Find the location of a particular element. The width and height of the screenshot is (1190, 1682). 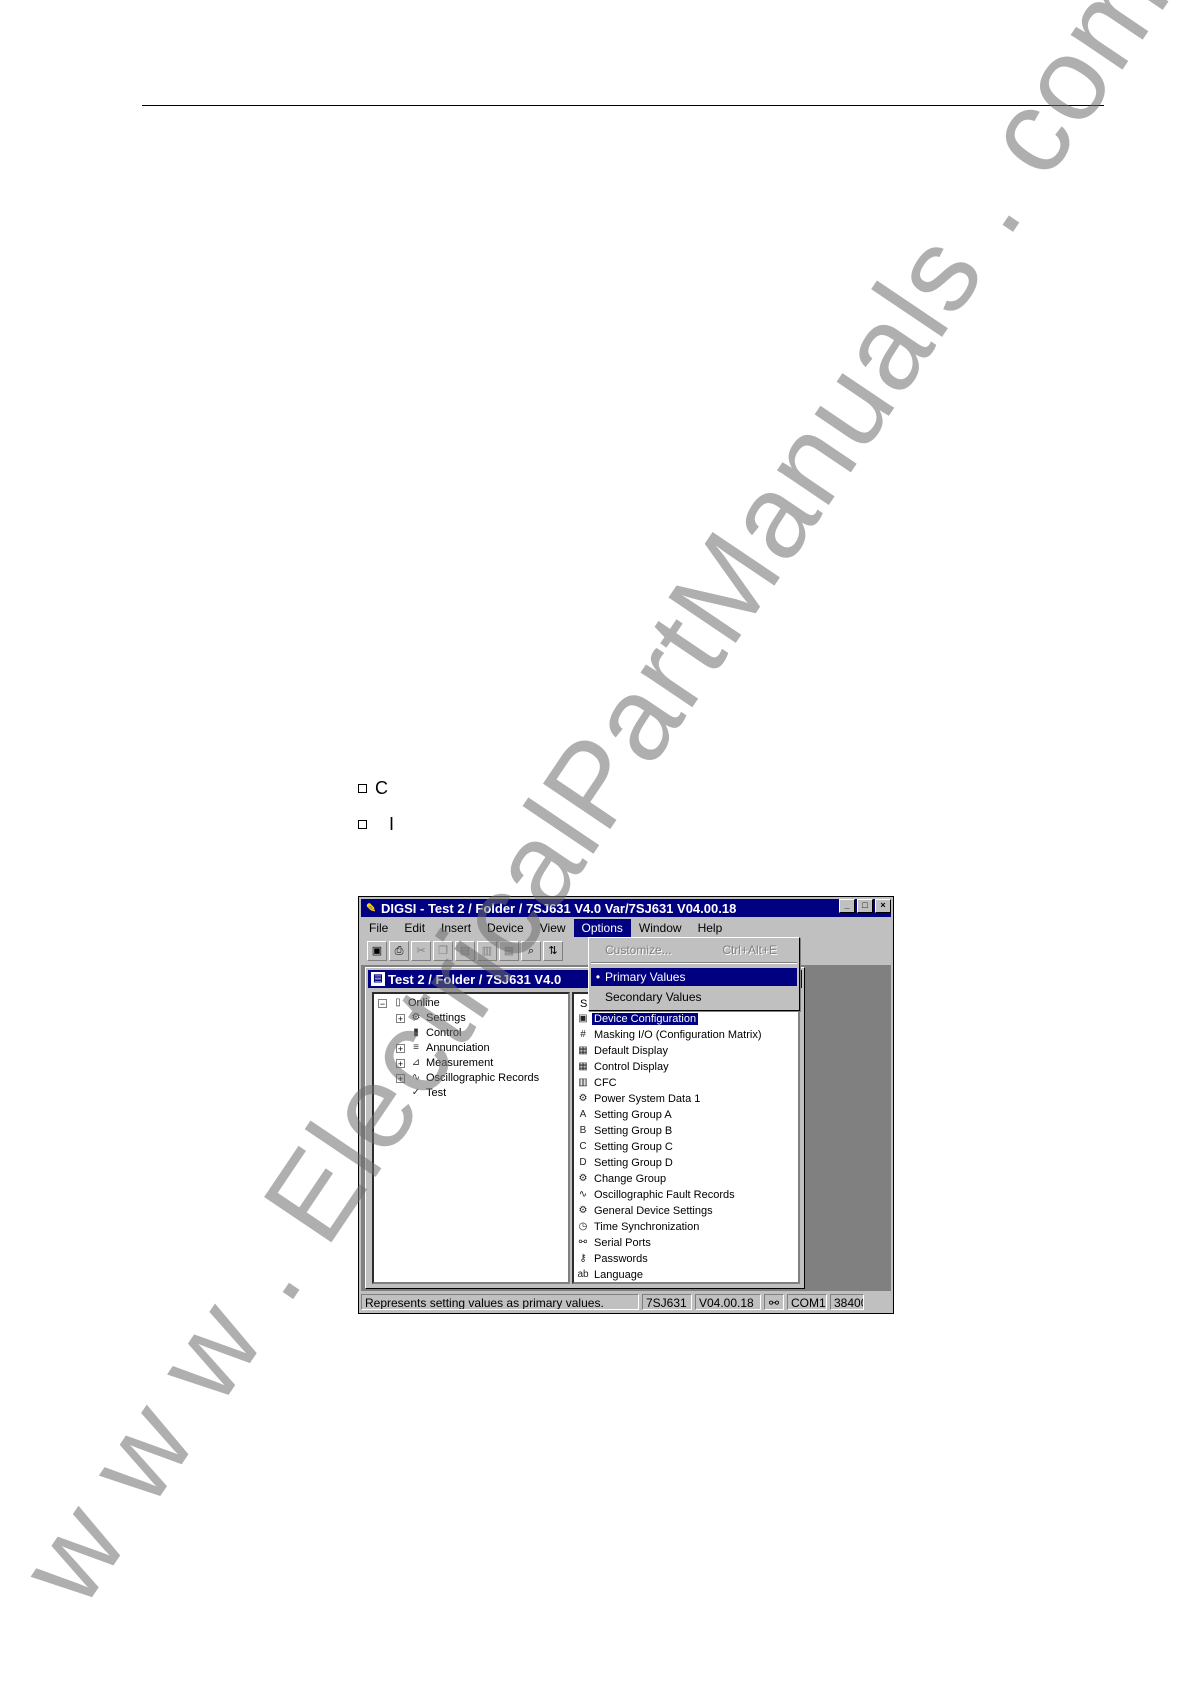

list-item: # Masking I/O (Configuration Matrix) is located at coordinates (670, 1034).